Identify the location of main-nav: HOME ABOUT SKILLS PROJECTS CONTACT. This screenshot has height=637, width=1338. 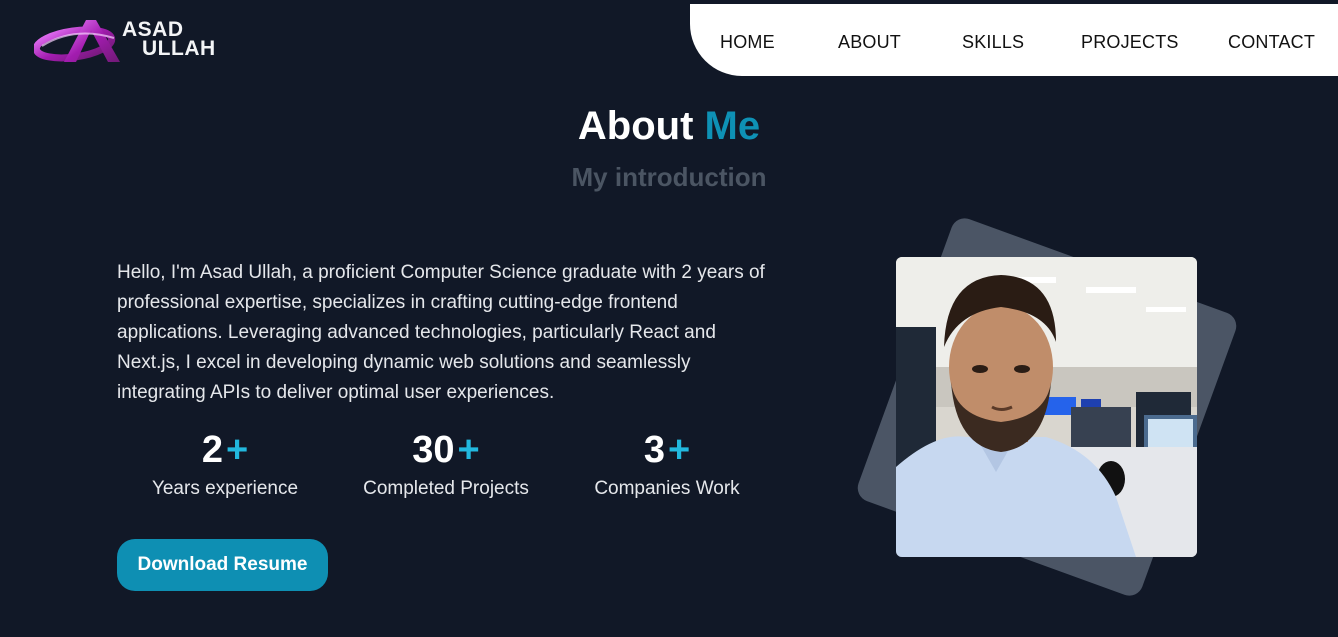
(1014, 40).